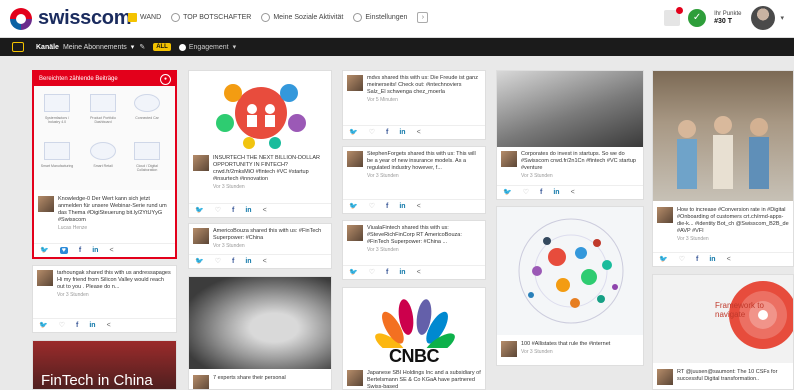 This screenshot has width=794, height=390. What do you see at coordinates (571, 271) in the screenshot?
I see `bubble-infographic` at bounding box center [571, 271].